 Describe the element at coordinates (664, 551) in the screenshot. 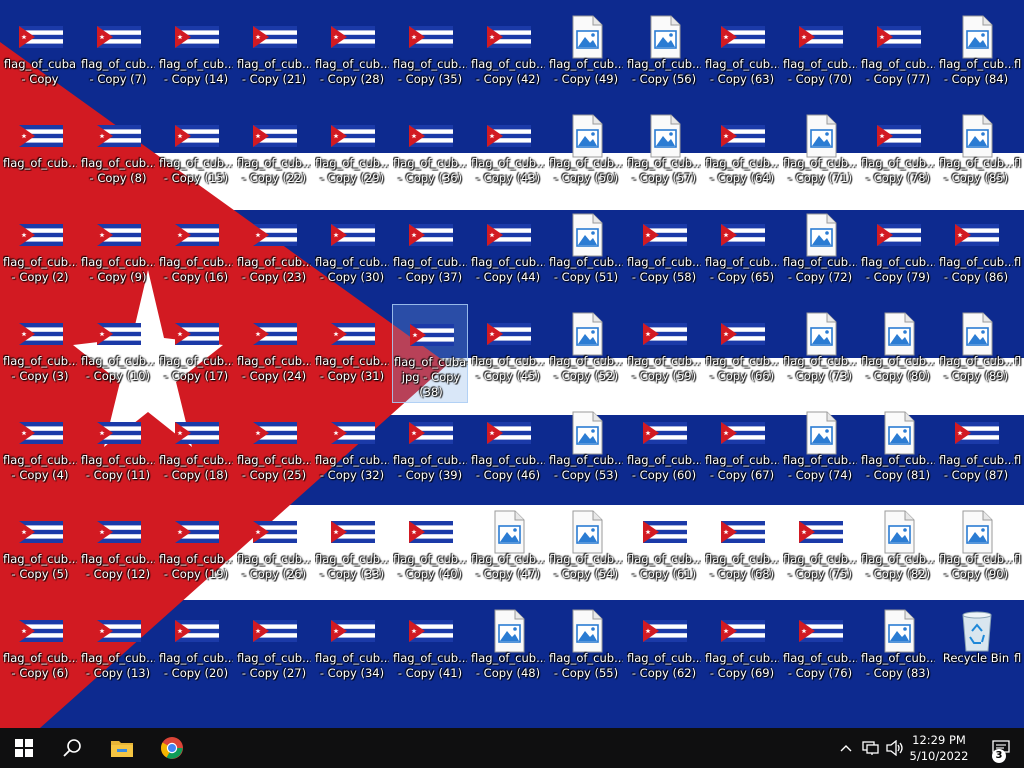

I see `desktop-file-icon: flag_of_cub... - Copy (61)` at that location.